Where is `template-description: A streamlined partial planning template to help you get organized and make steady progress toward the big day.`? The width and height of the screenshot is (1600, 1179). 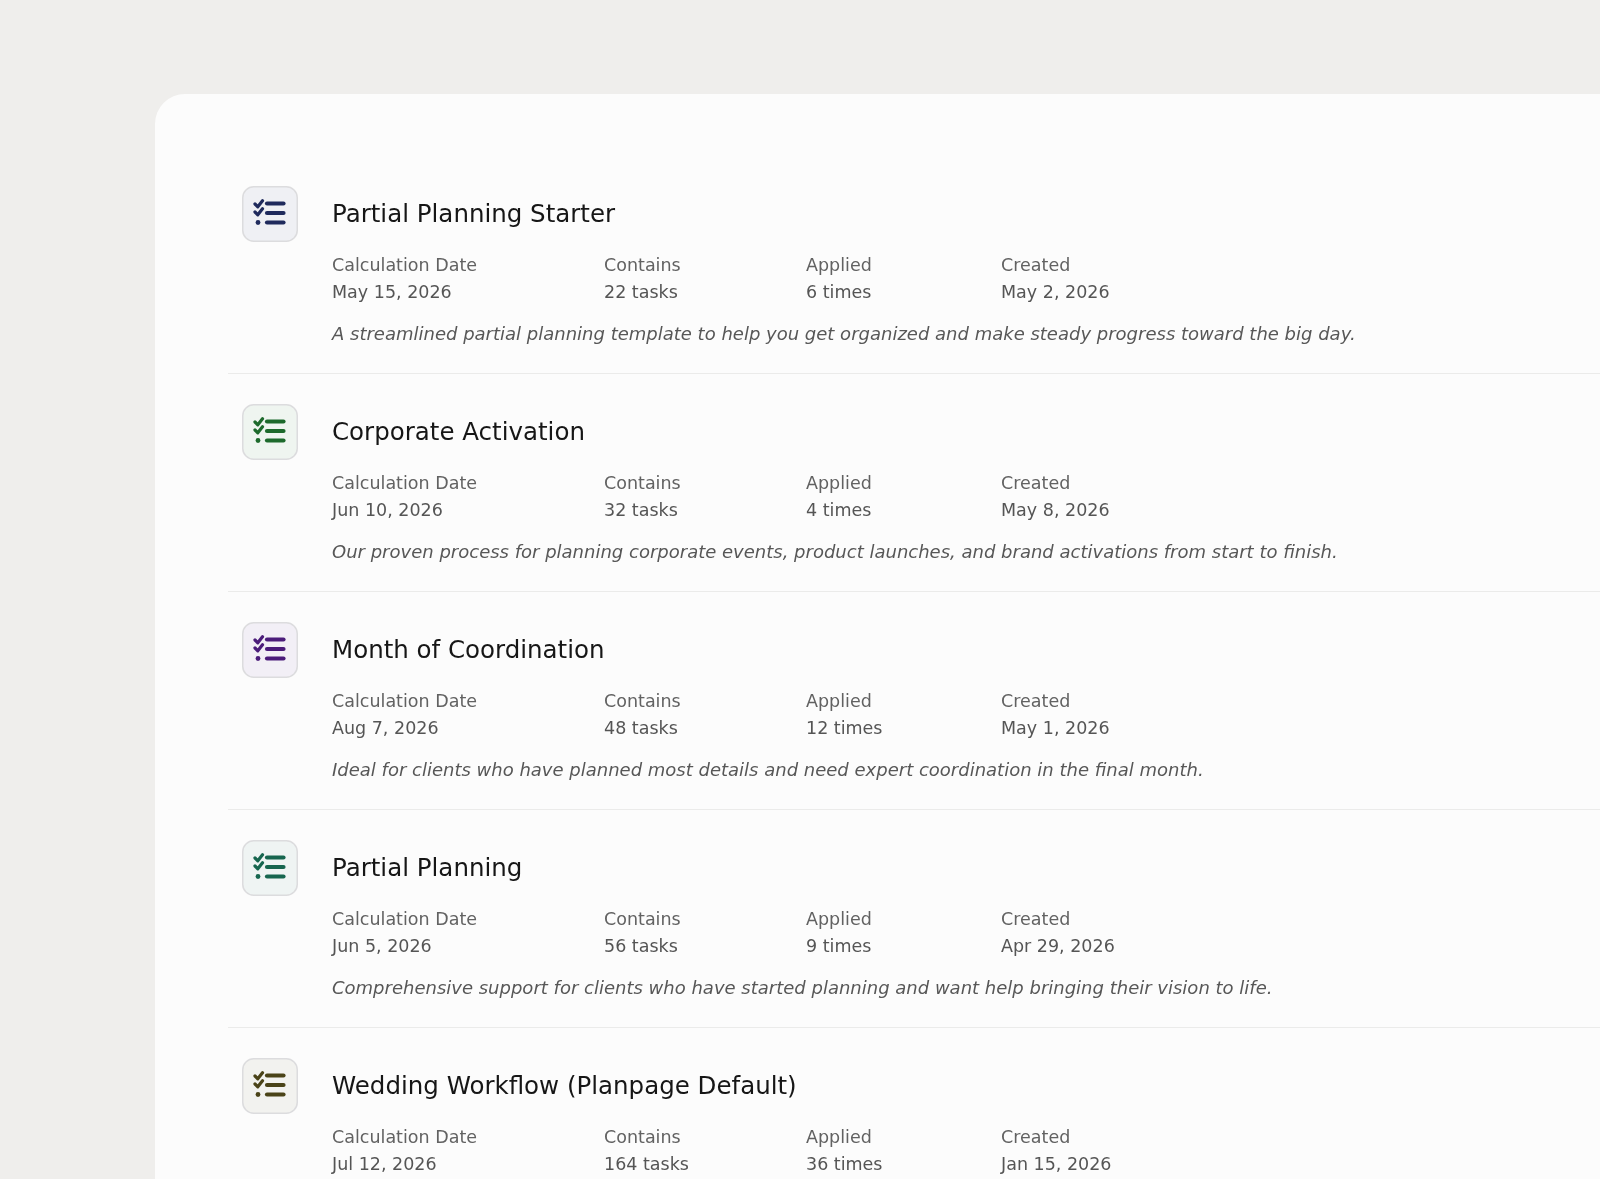
template-description: A streamlined partial planning template to help you get organized and make steady progress toward the big day. is located at coordinates (844, 334).